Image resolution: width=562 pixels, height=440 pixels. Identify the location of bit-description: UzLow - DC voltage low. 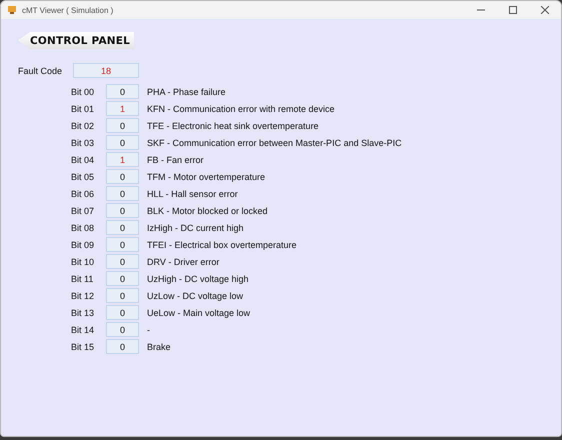
(195, 295).